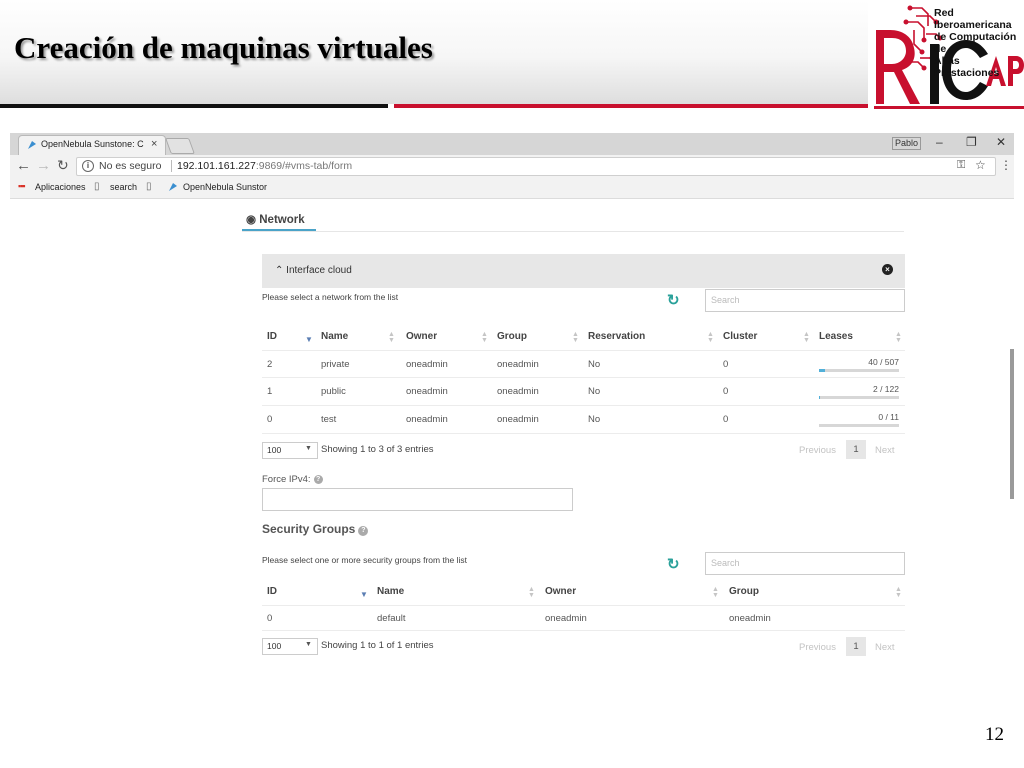 The height and width of the screenshot is (768, 1024). Describe the element at coordinates (319, 270) in the screenshot. I see `interface-title-text: Interface cloud` at that location.